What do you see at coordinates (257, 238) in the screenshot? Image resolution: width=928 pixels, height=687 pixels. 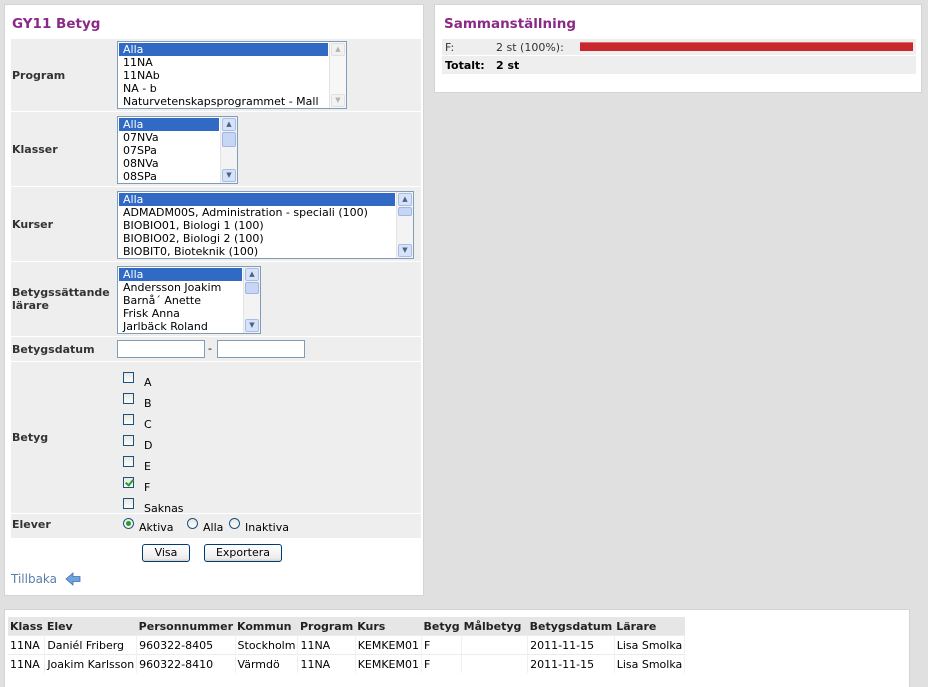 I see `list-option: BIOBIO02, Biologi 2 (100)` at bounding box center [257, 238].